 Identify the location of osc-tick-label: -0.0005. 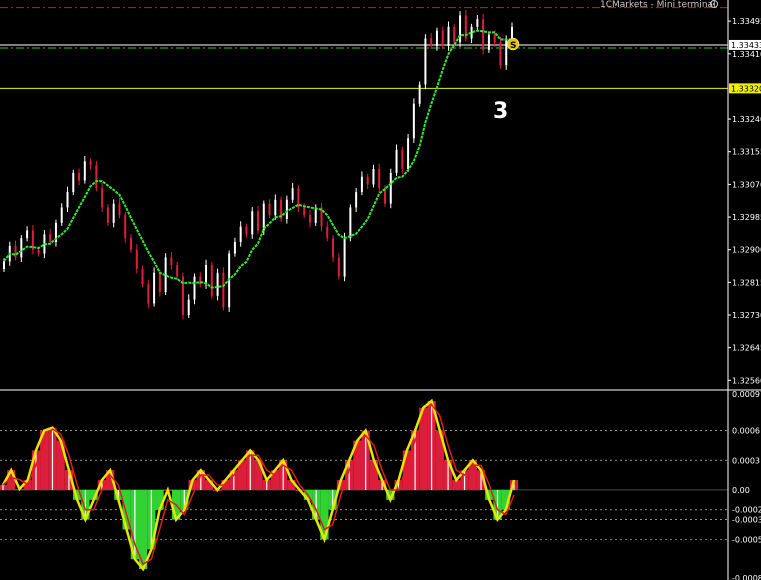
(746, 539).